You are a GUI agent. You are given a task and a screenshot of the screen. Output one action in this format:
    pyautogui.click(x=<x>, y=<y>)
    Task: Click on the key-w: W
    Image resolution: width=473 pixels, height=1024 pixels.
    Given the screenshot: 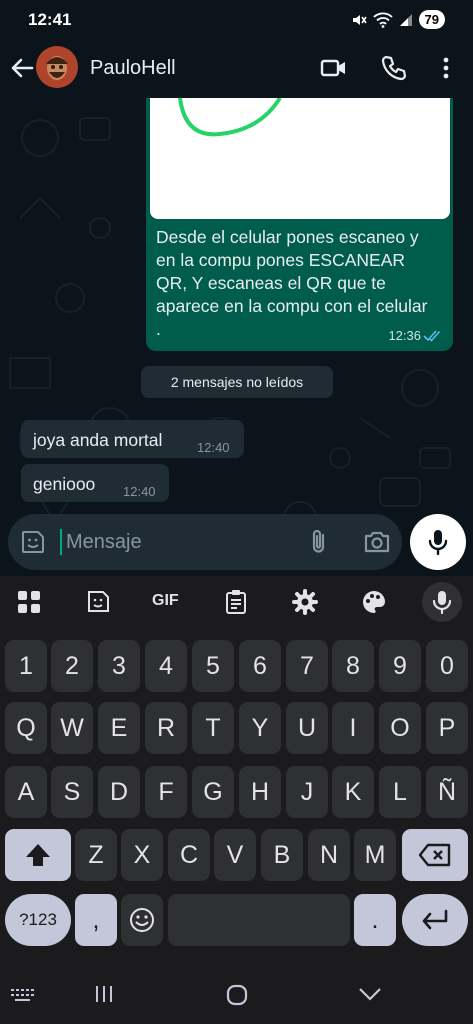 What is the action you would take?
    pyautogui.click(x=72, y=728)
    